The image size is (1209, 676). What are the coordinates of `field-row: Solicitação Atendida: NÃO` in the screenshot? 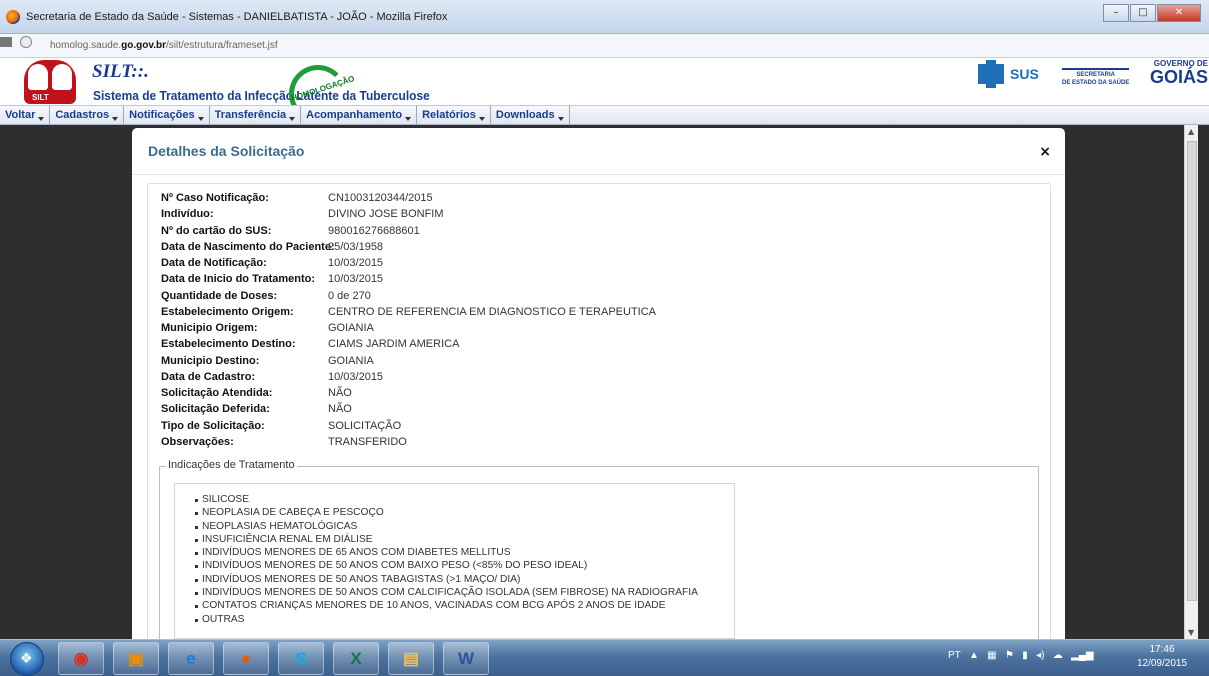 It's located at (256, 393).